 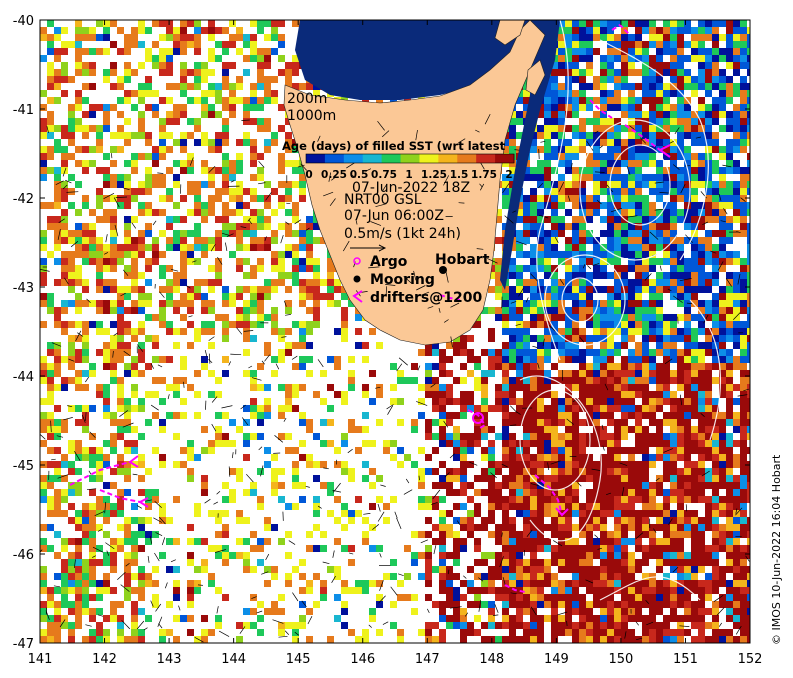 What do you see at coordinates (394, 216) in the screenshot?
I see `current-time: 07-Jun 06:00Z` at bounding box center [394, 216].